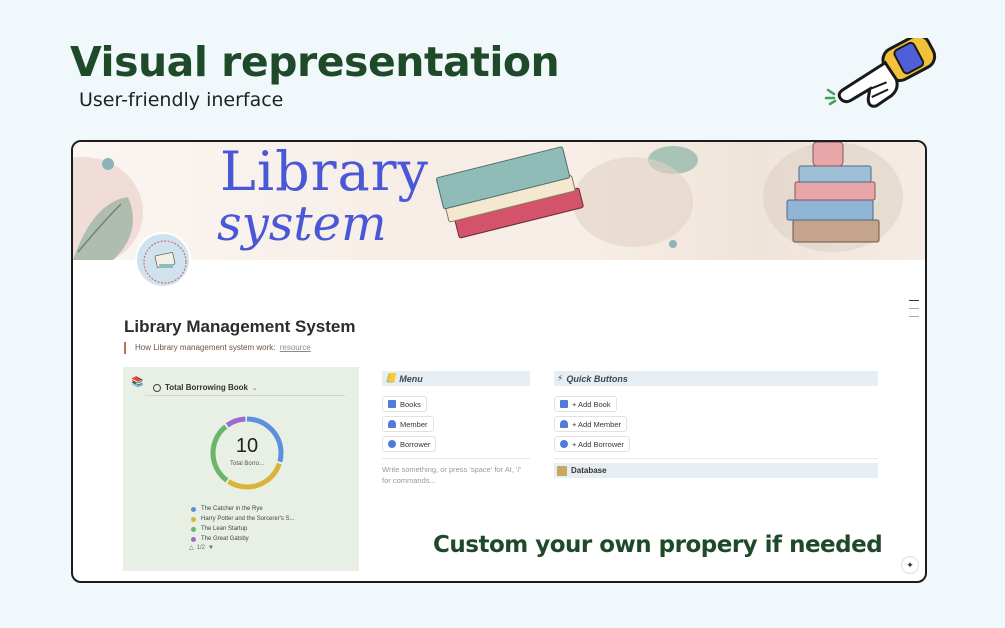  What do you see at coordinates (598, 444) in the screenshot?
I see `button-label: + Add Borrower` at bounding box center [598, 444].